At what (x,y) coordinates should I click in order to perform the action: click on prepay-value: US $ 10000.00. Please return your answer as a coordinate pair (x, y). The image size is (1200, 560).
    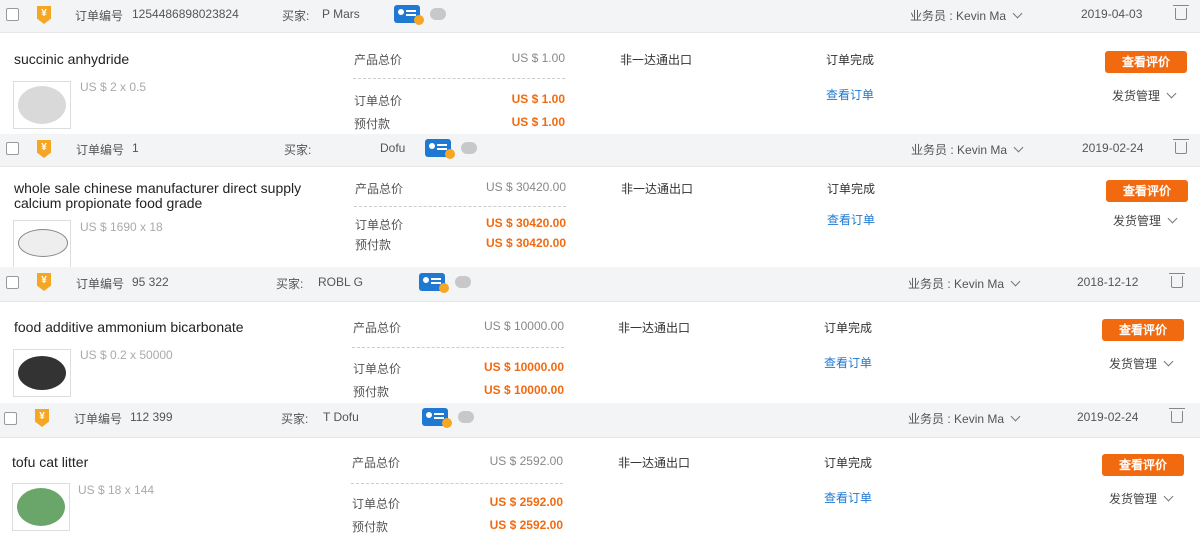
    Looking at the image, I should click on (523, 390).